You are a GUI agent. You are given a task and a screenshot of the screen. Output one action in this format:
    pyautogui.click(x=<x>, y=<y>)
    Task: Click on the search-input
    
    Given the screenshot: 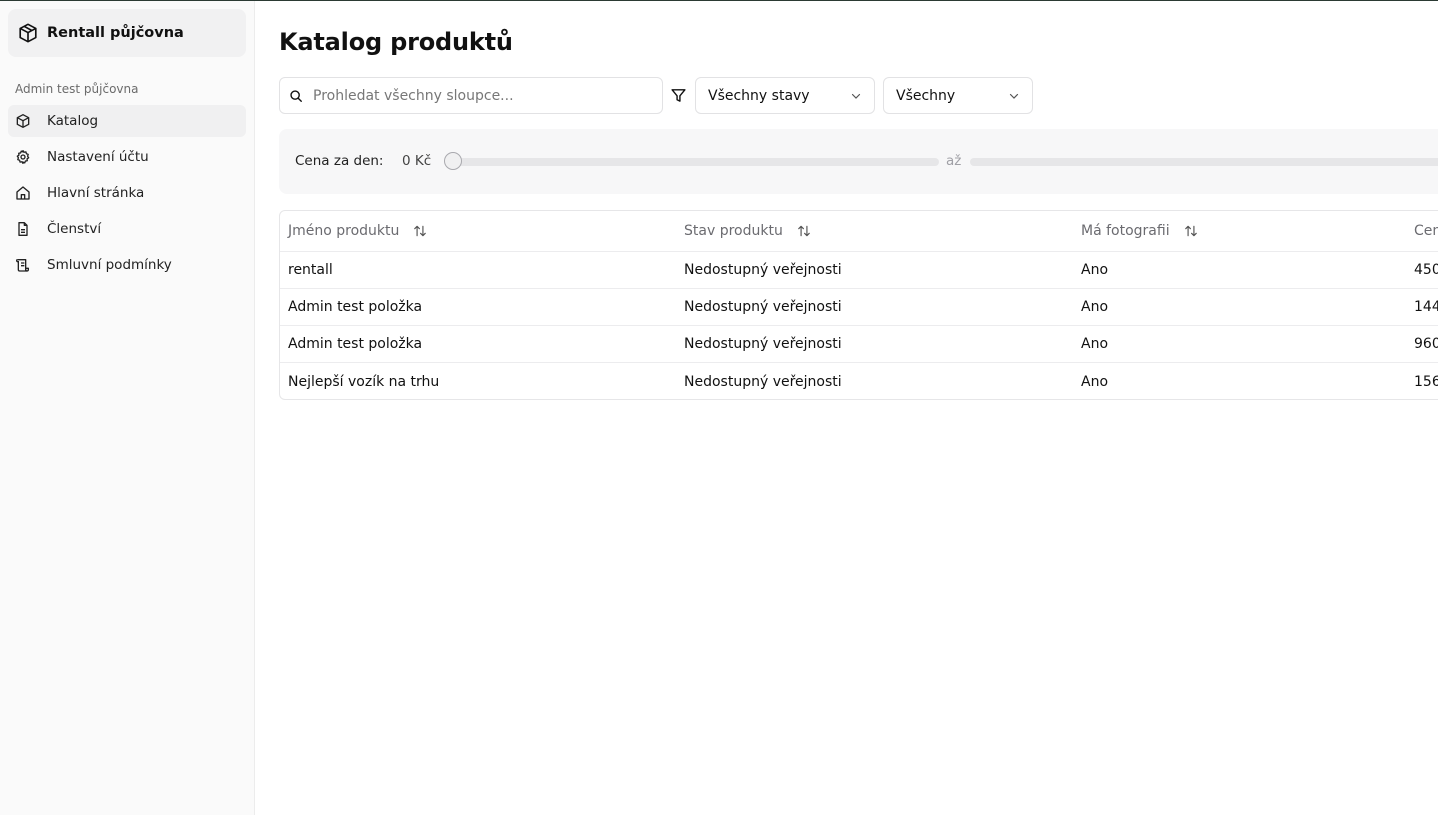 What is the action you would take?
    pyautogui.click(x=478, y=95)
    